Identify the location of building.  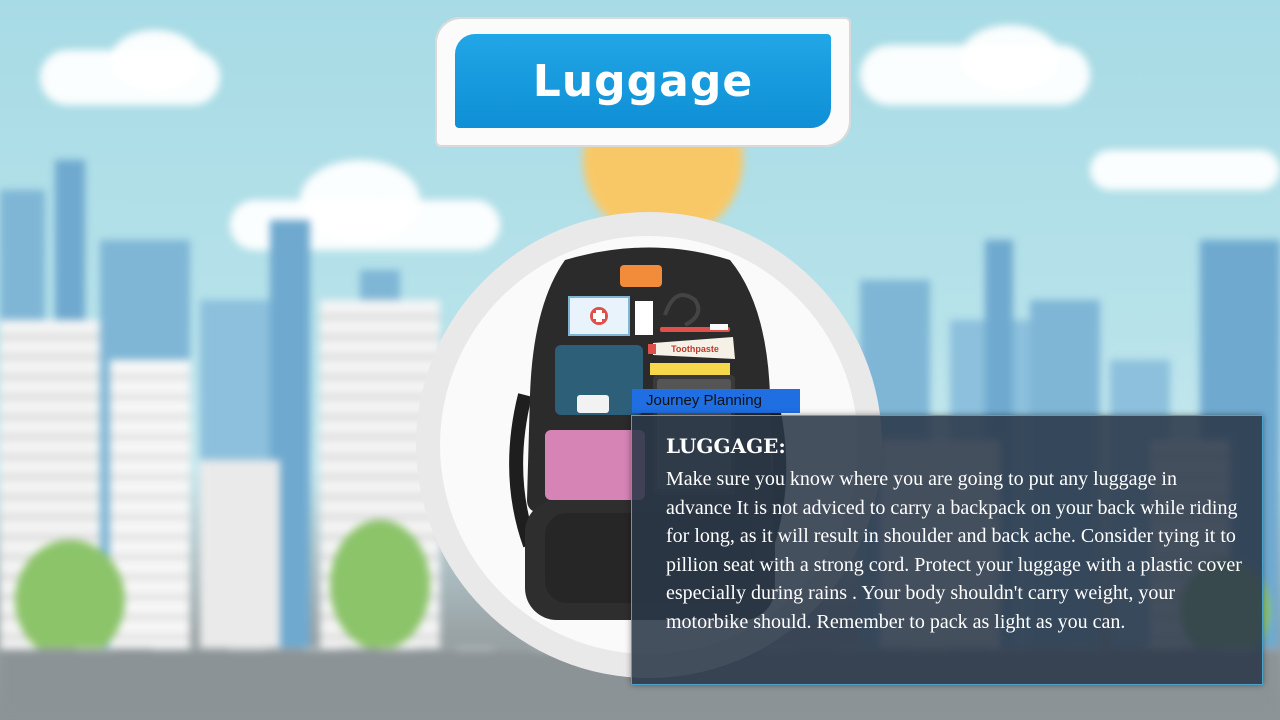
(240, 560).